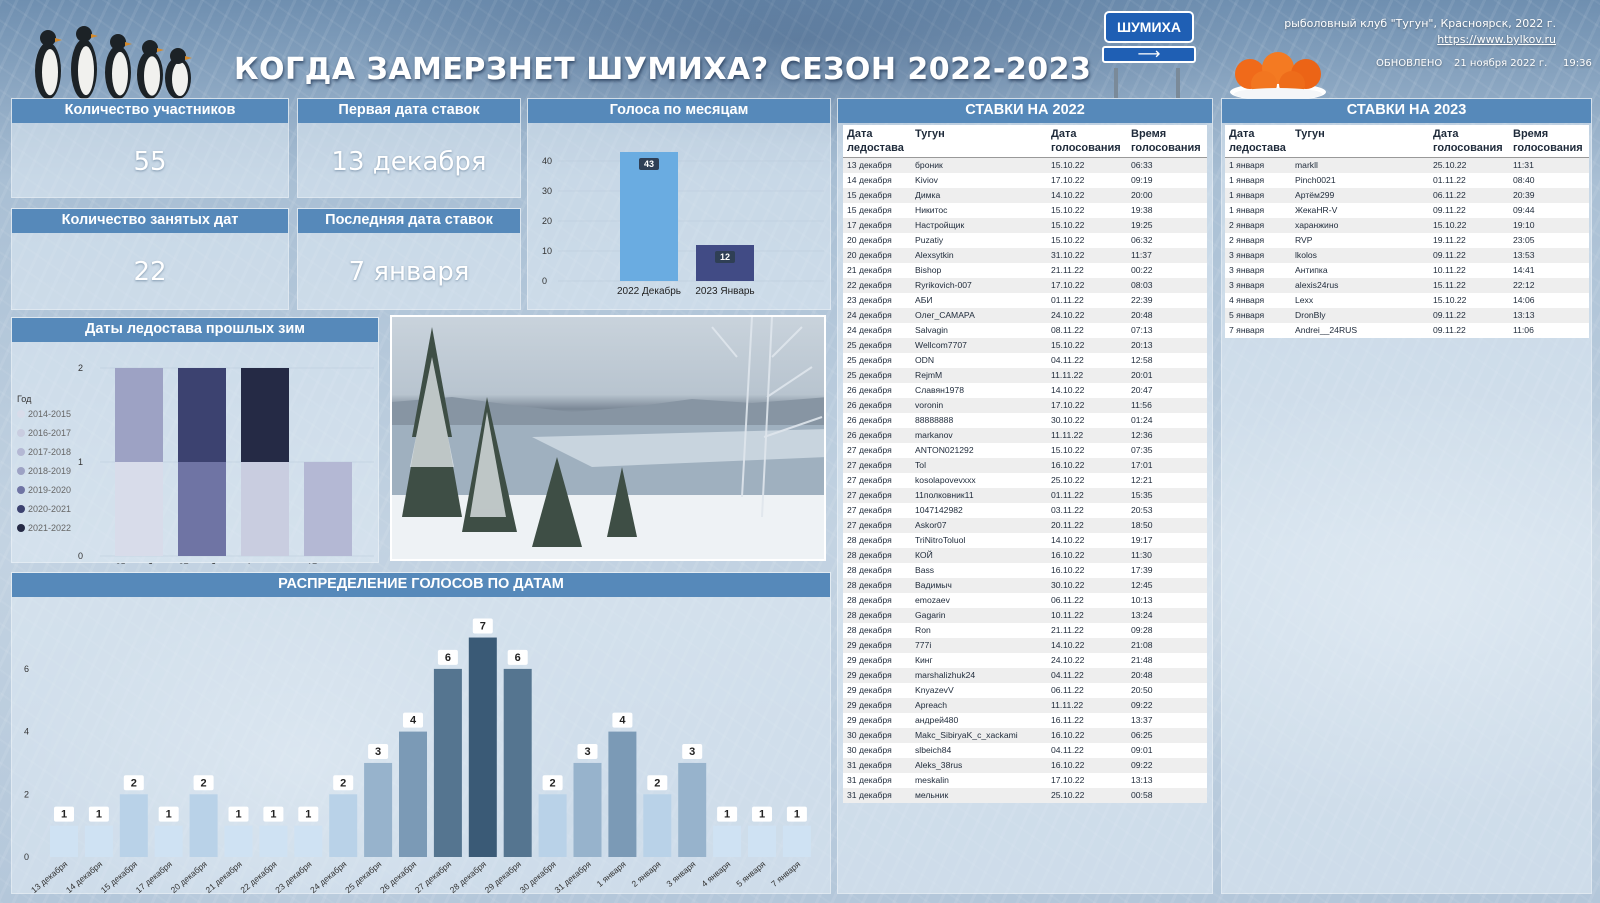 This screenshot has width=1600, height=903. I want to click on table-cell: Настройщик, so click(979, 225).